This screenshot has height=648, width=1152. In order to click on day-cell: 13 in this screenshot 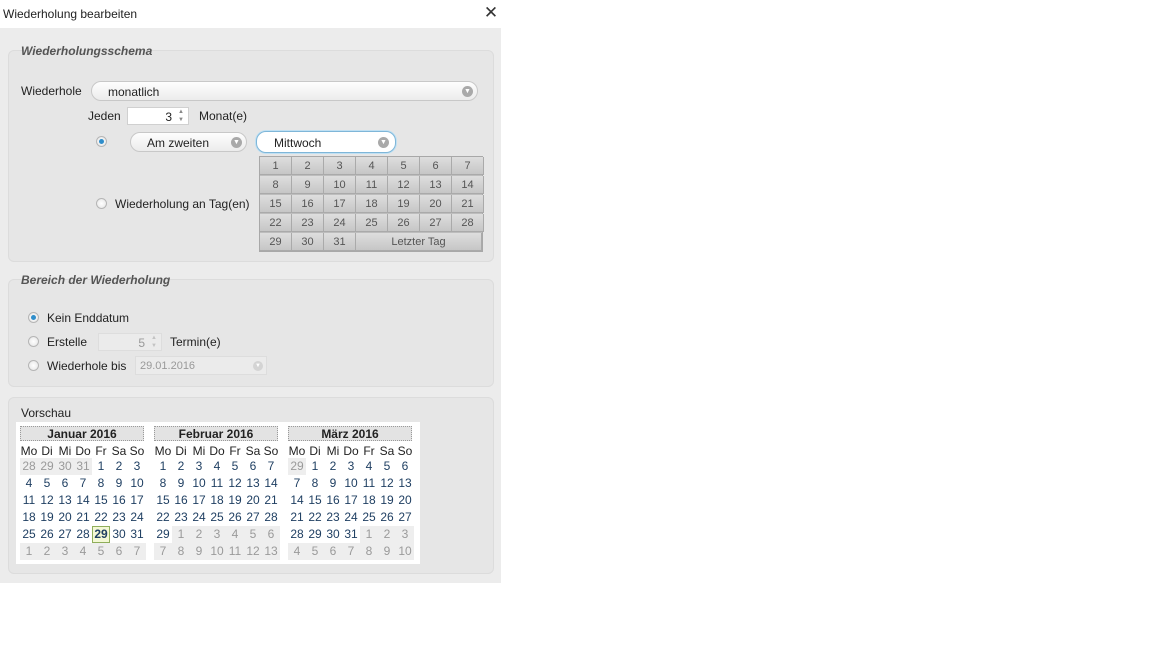, I will do `click(436, 185)`.